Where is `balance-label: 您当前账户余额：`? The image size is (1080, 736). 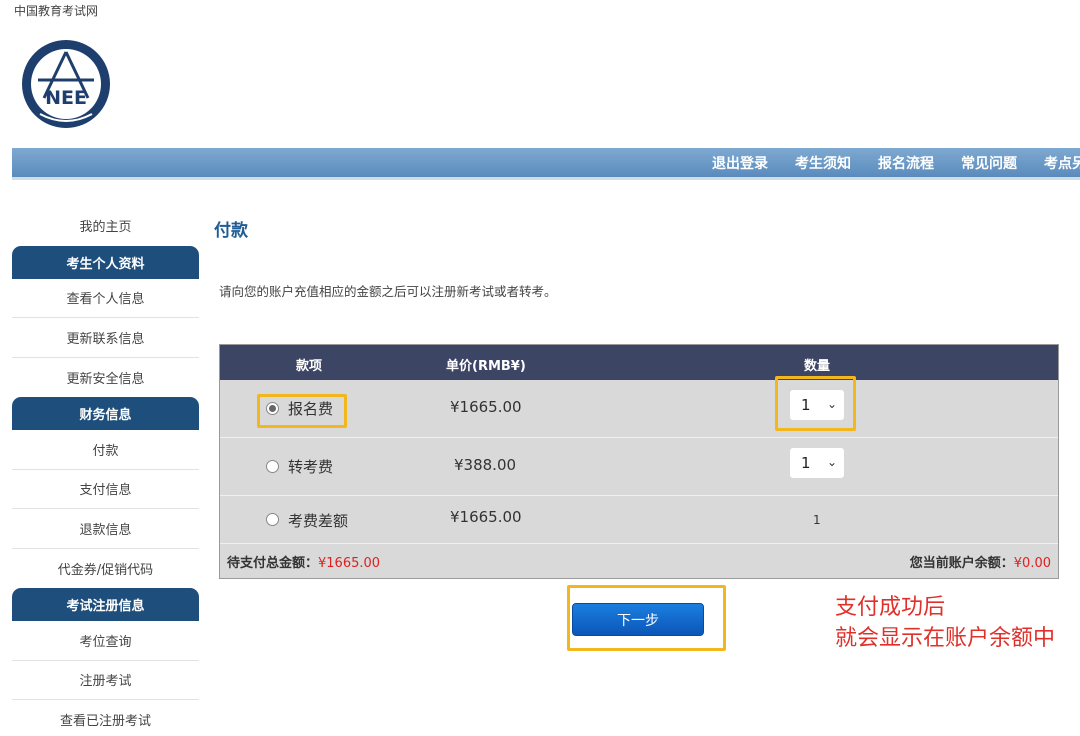 balance-label: 您当前账户余额： is located at coordinates (961, 563).